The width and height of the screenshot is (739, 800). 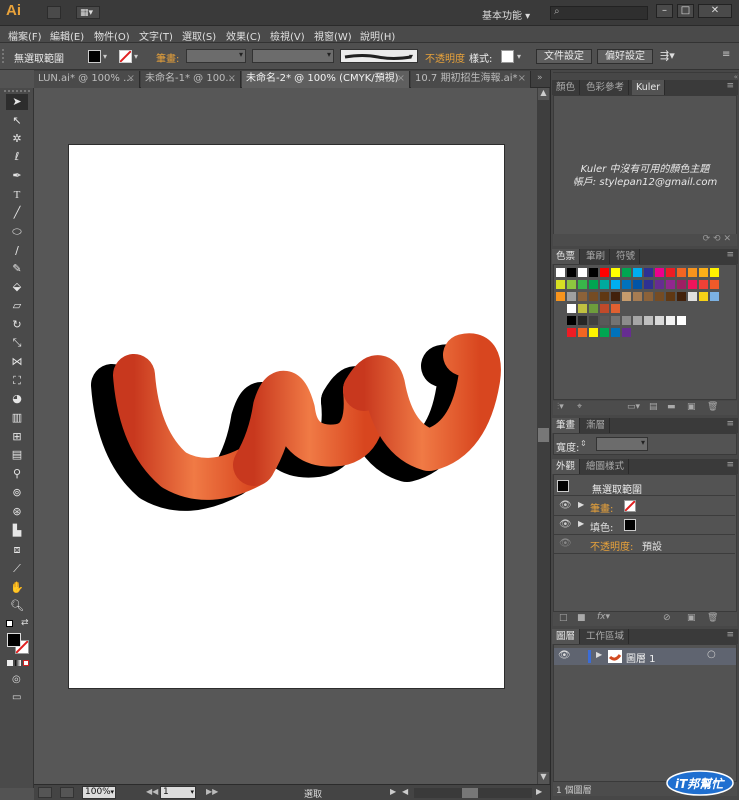 I want to click on horizontal-scrollbar, so click(x=473, y=793).